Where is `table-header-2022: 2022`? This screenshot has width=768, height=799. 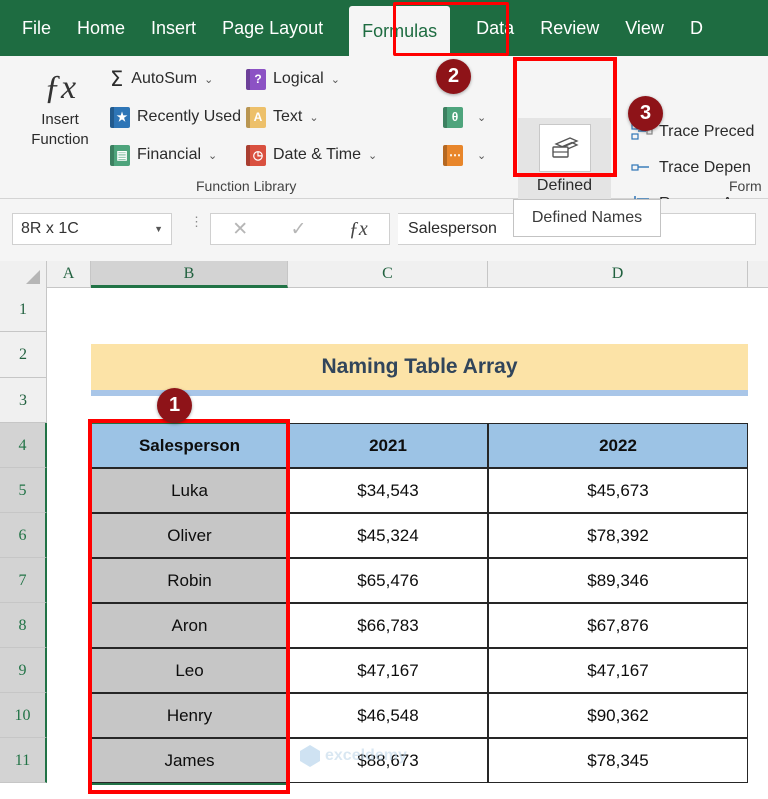
table-header-2022: 2022 is located at coordinates (618, 445).